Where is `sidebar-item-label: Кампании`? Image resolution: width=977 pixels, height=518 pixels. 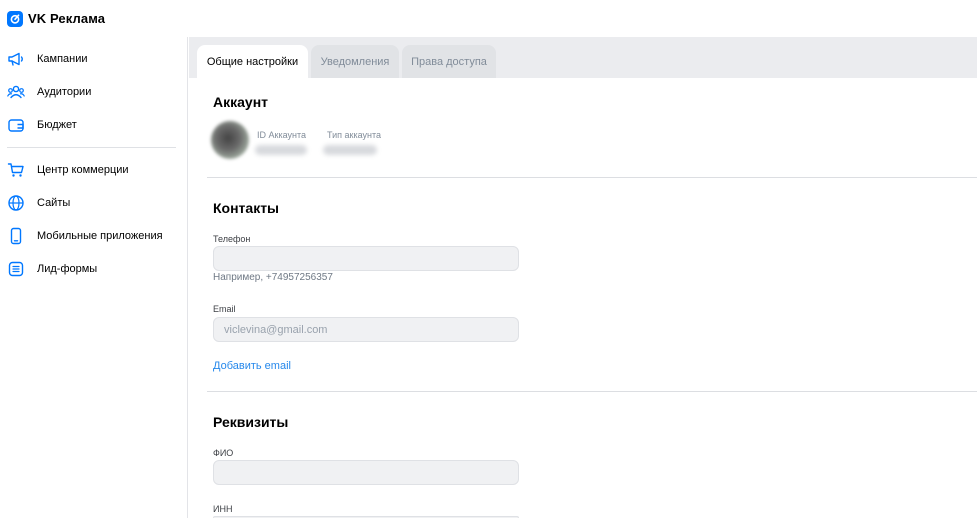 sidebar-item-label: Кампании is located at coordinates (62, 59).